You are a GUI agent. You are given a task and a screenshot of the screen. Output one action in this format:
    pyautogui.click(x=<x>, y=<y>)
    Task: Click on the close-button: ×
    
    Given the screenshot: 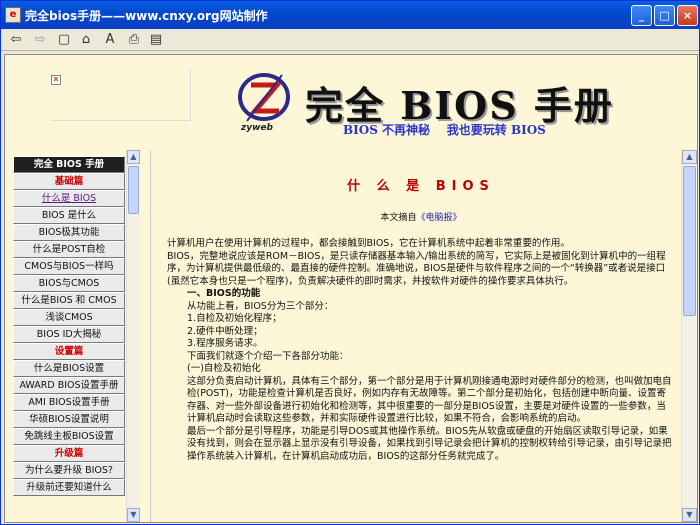 What is the action you would take?
    pyautogui.click(x=687, y=15)
    